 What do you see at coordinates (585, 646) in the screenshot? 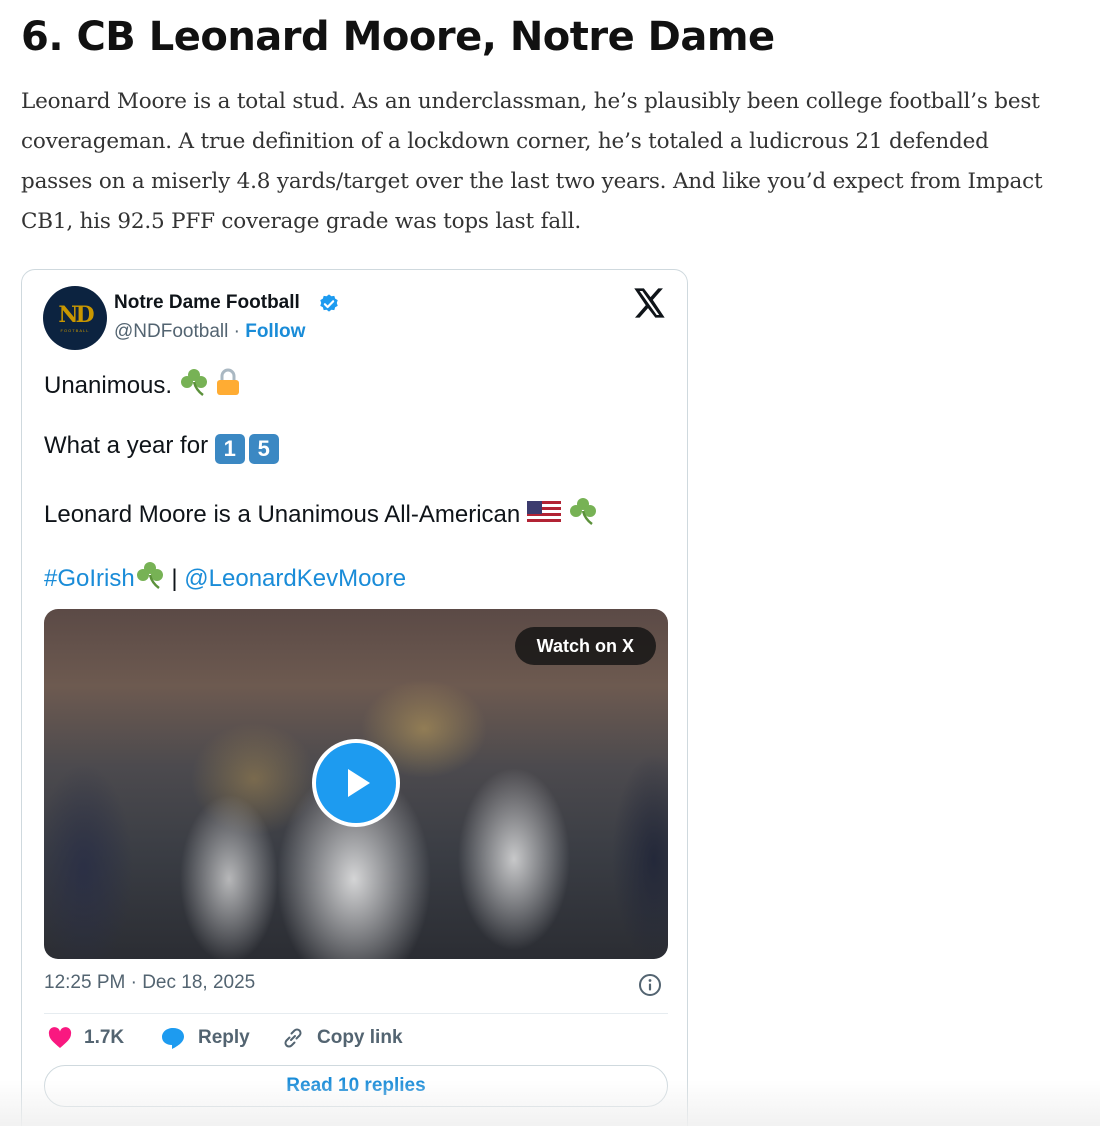
I see `watch-on-x-button: Watch on X` at bounding box center [585, 646].